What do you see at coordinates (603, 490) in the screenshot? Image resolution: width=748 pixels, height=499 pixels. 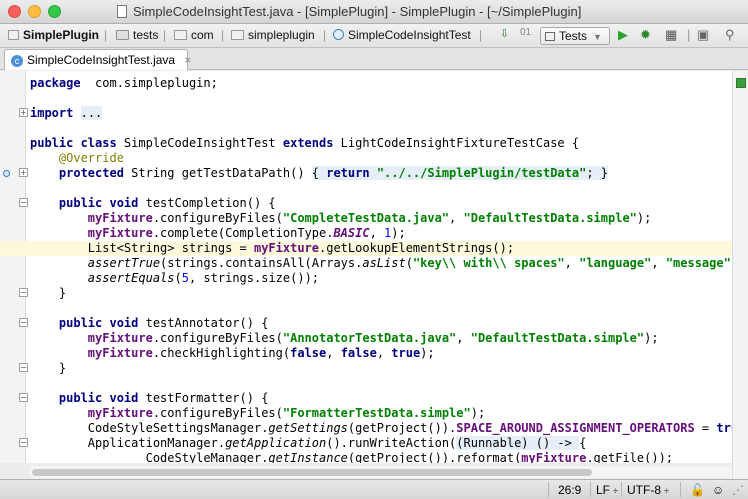 I see `line-separator-label: LF` at bounding box center [603, 490].